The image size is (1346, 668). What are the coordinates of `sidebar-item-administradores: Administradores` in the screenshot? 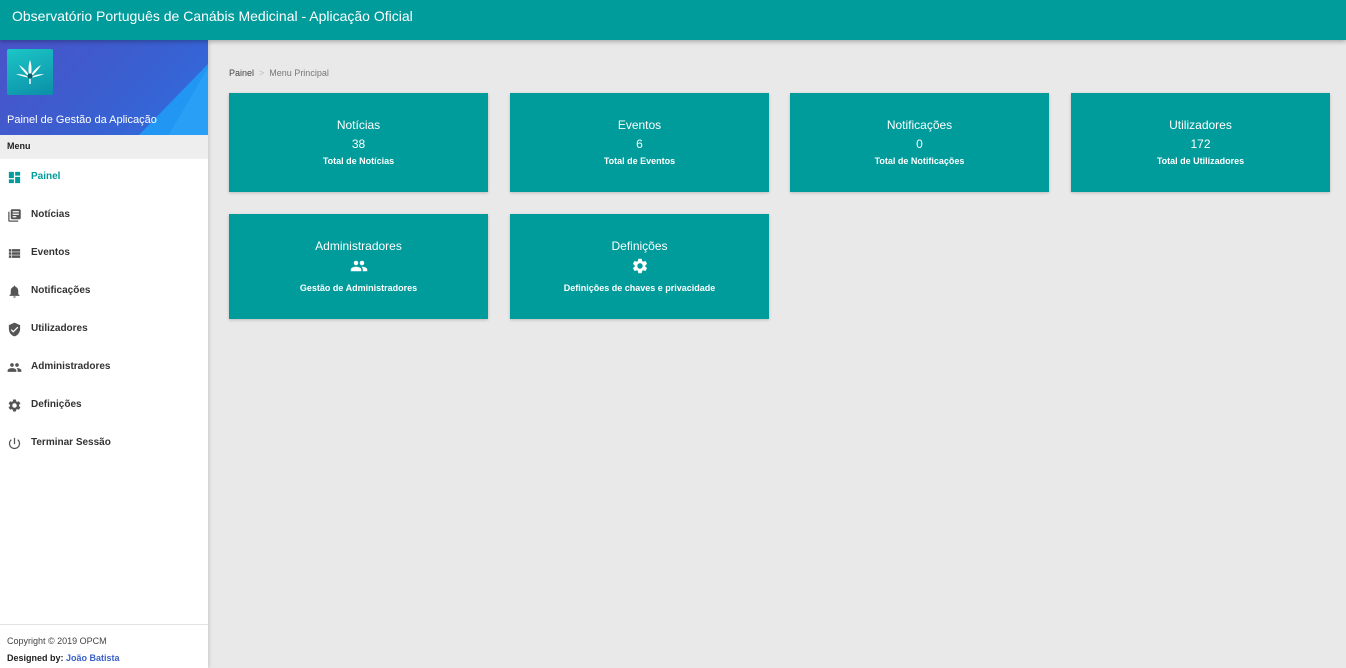 It's located at (104, 368).